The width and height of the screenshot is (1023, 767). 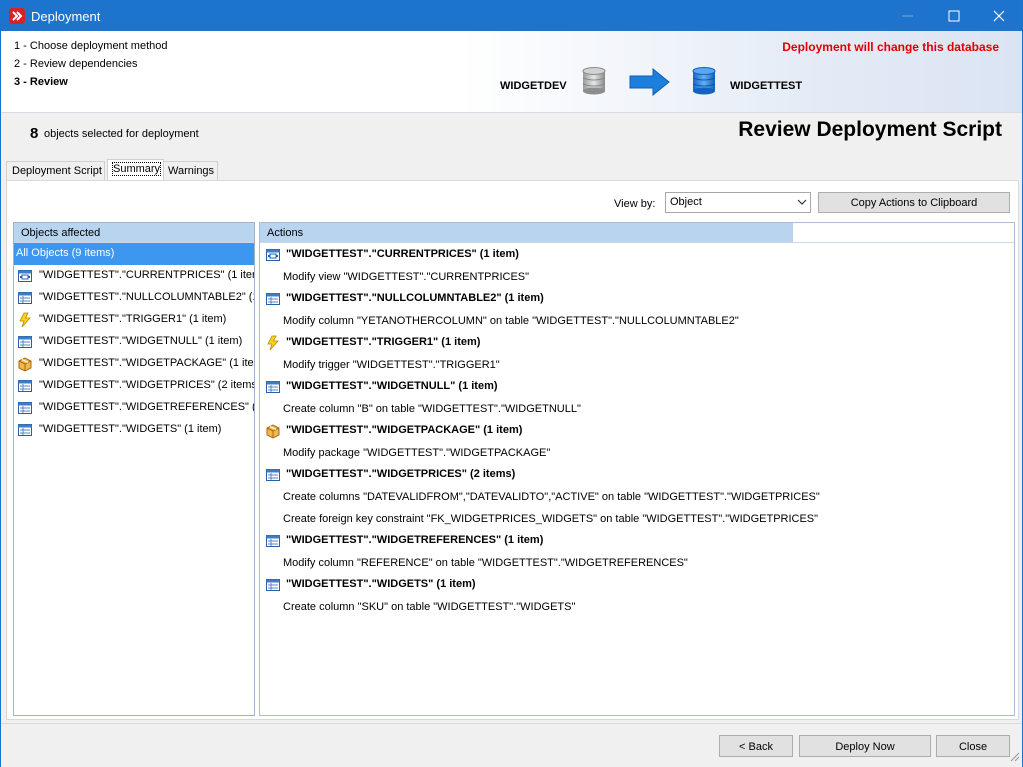 What do you see at coordinates (134, 364) in the screenshot?
I see `list-item: "WIDGETTEST"."WIDGETPACKAGE" (1 item)` at bounding box center [134, 364].